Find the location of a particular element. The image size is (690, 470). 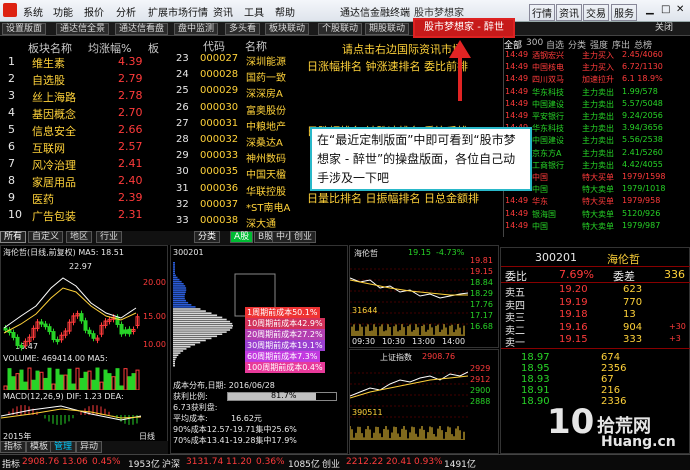

tab-watch: 通达信看盘 is located at coordinates (142, 29).